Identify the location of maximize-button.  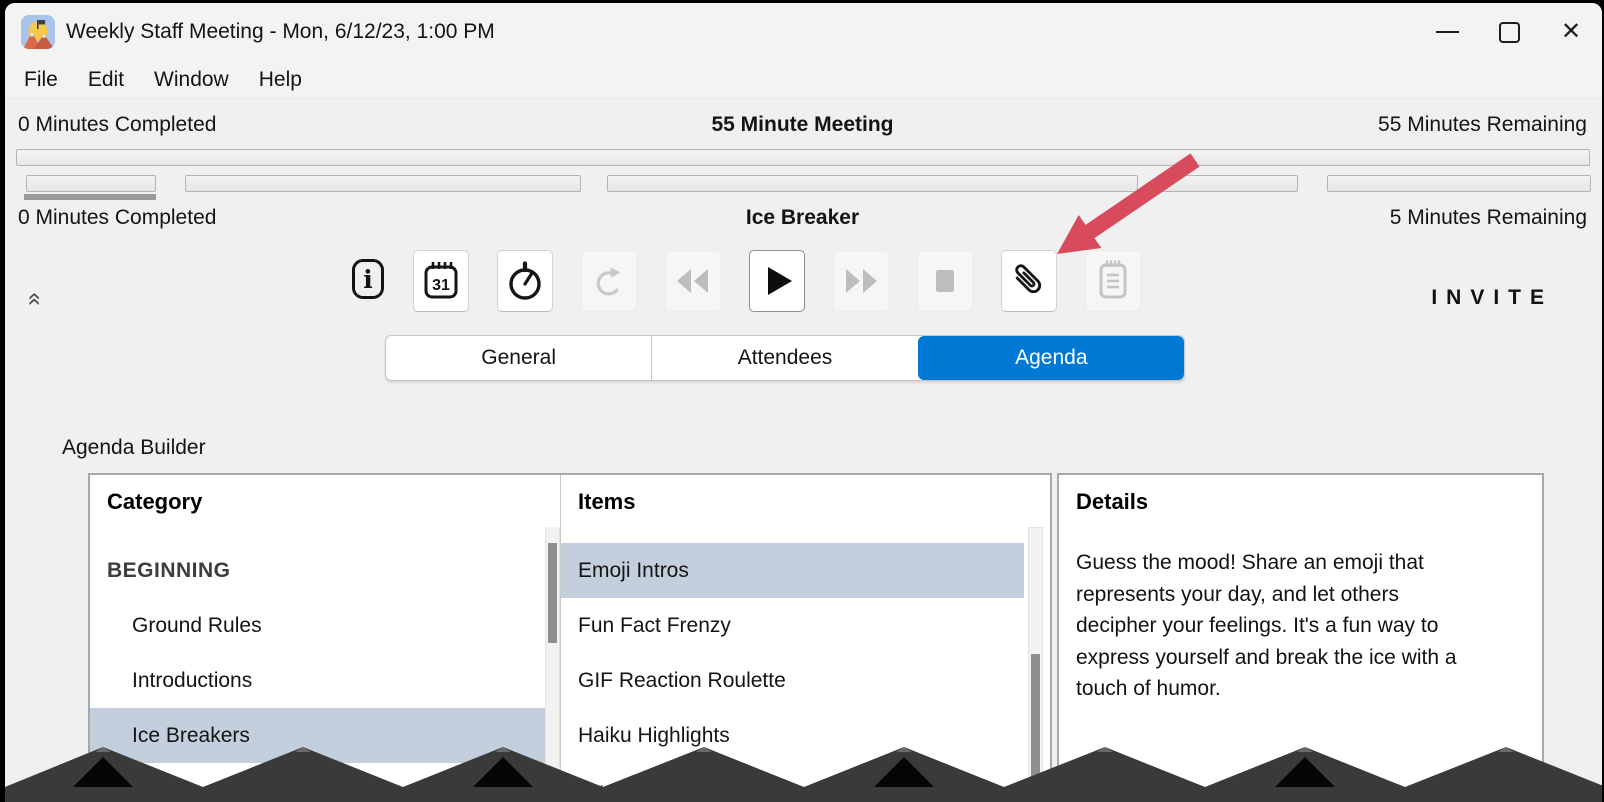
(1509, 32).